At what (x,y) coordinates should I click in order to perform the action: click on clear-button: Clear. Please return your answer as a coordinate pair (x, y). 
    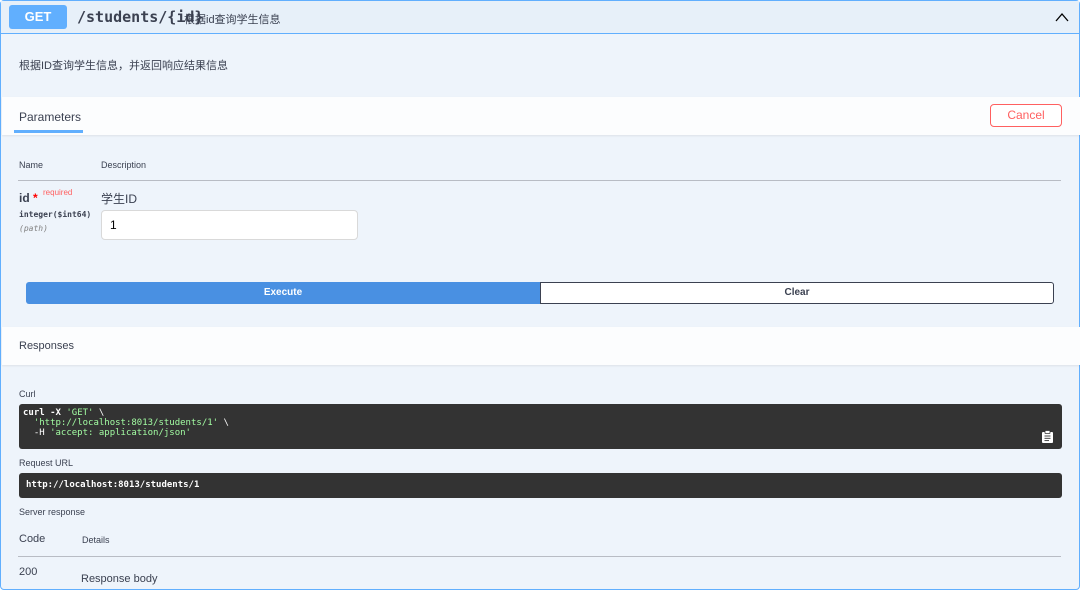
    Looking at the image, I should click on (797, 293).